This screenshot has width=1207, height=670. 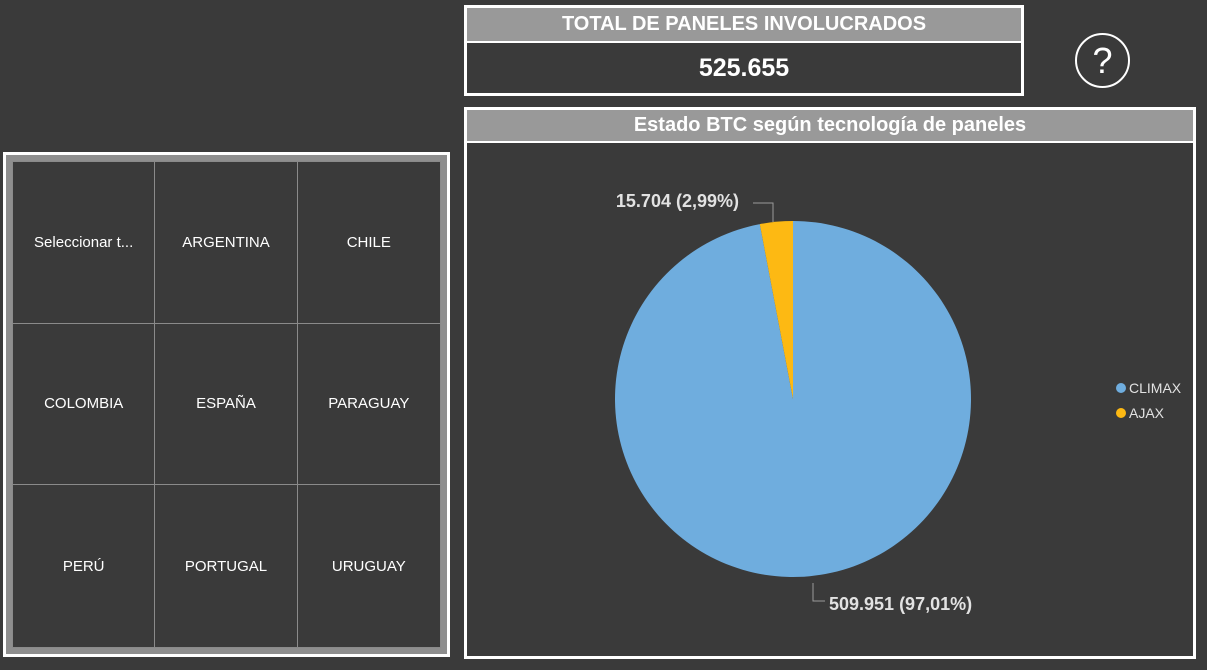 I want to click on slicer-item-colombia: COLOMBIA, so click(x=84, y=404).